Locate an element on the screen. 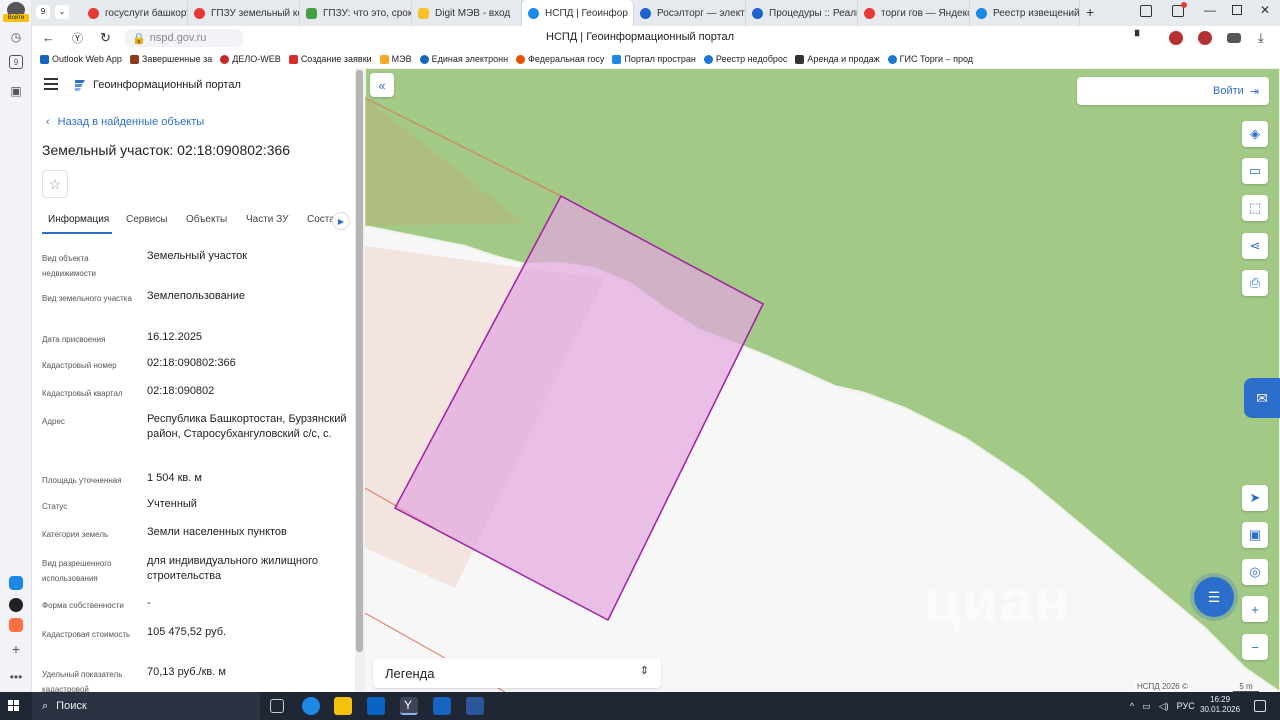  more-icon: ••• is located at coordinates (16, 677).